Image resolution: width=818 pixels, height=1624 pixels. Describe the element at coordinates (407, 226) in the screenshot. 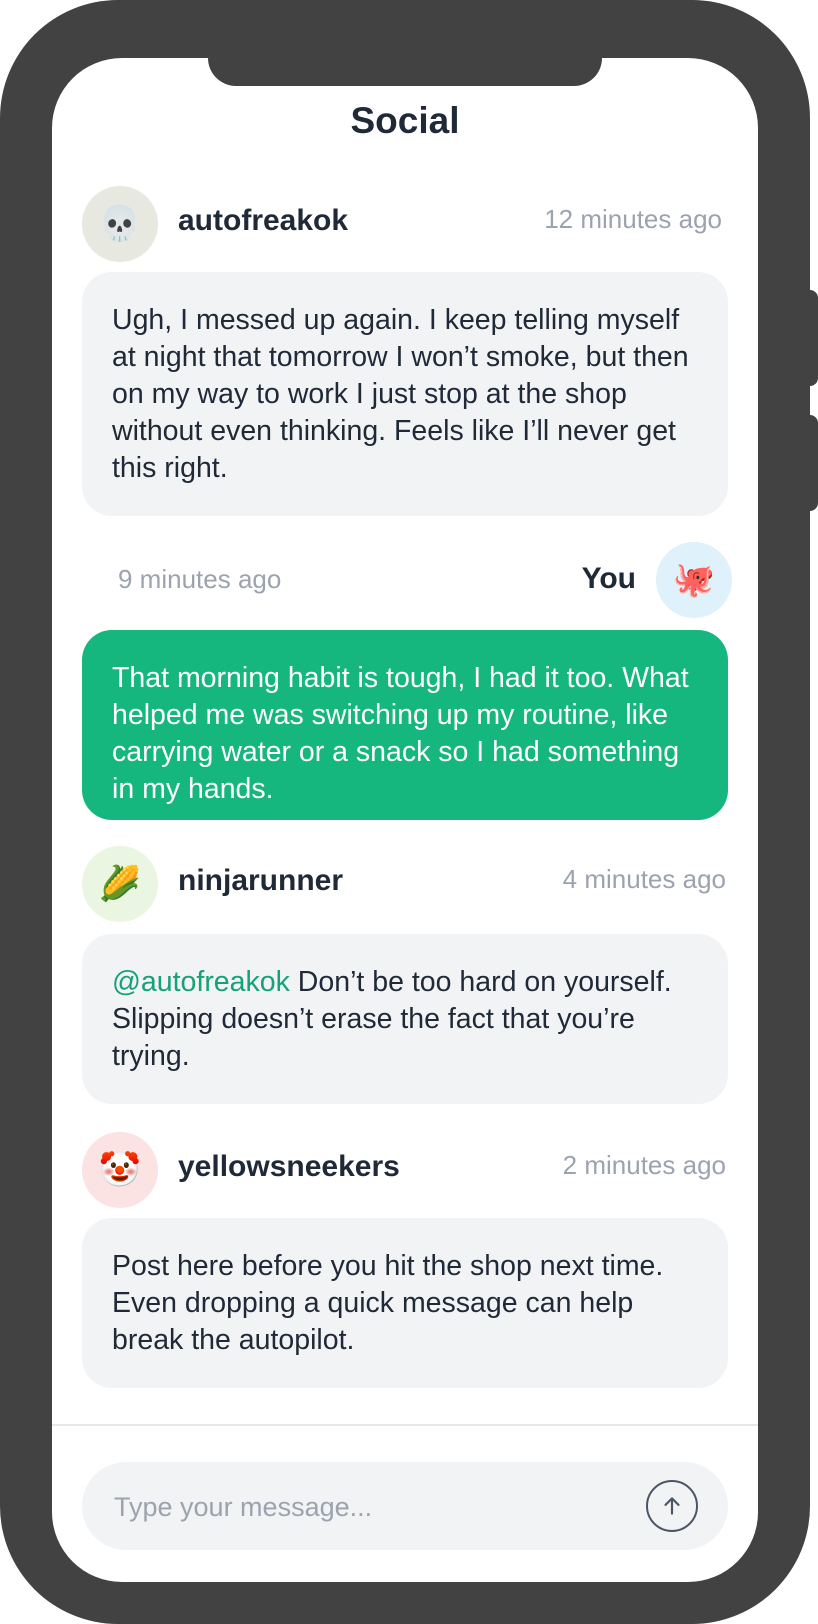

I see `message-header: 💀 autofreakok 12 minutes ago` at that location.